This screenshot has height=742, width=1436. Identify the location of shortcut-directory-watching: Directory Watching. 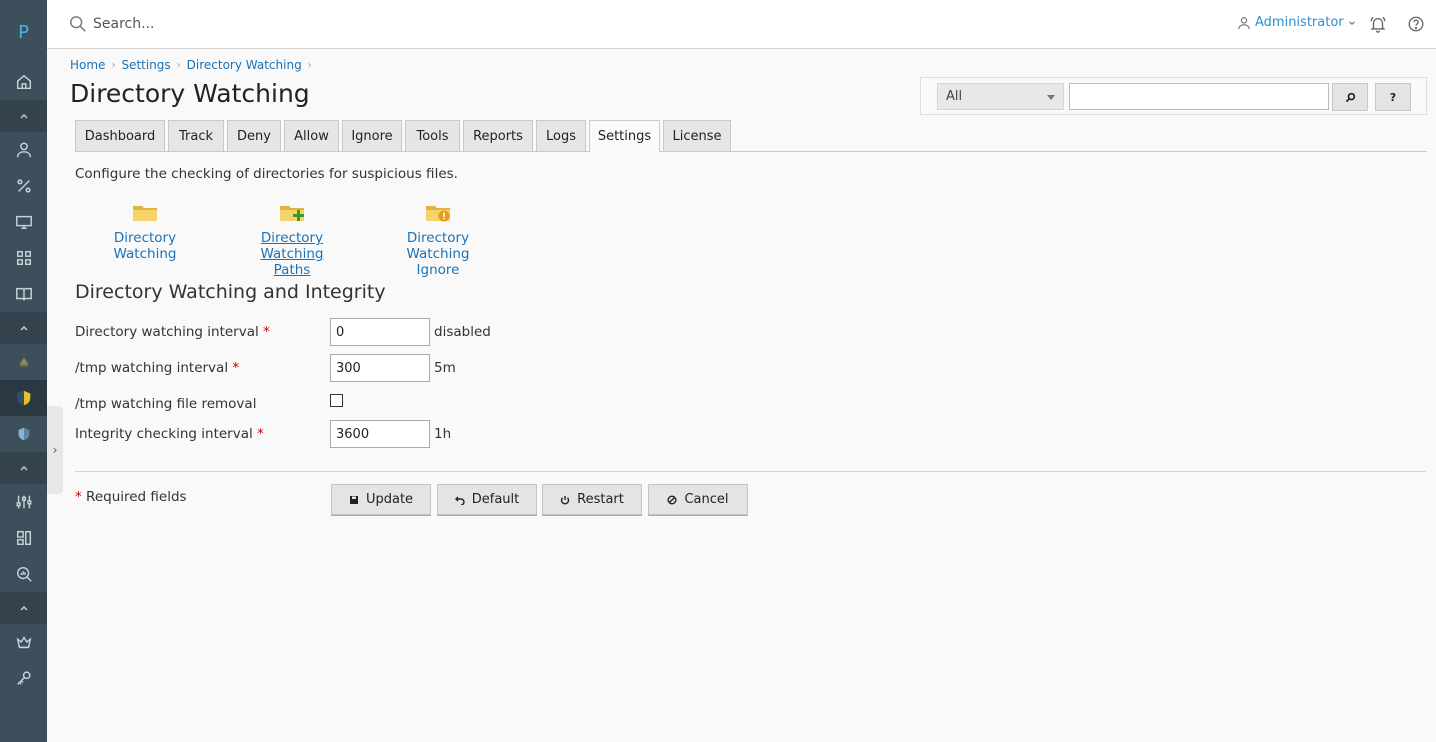
(145, 231).